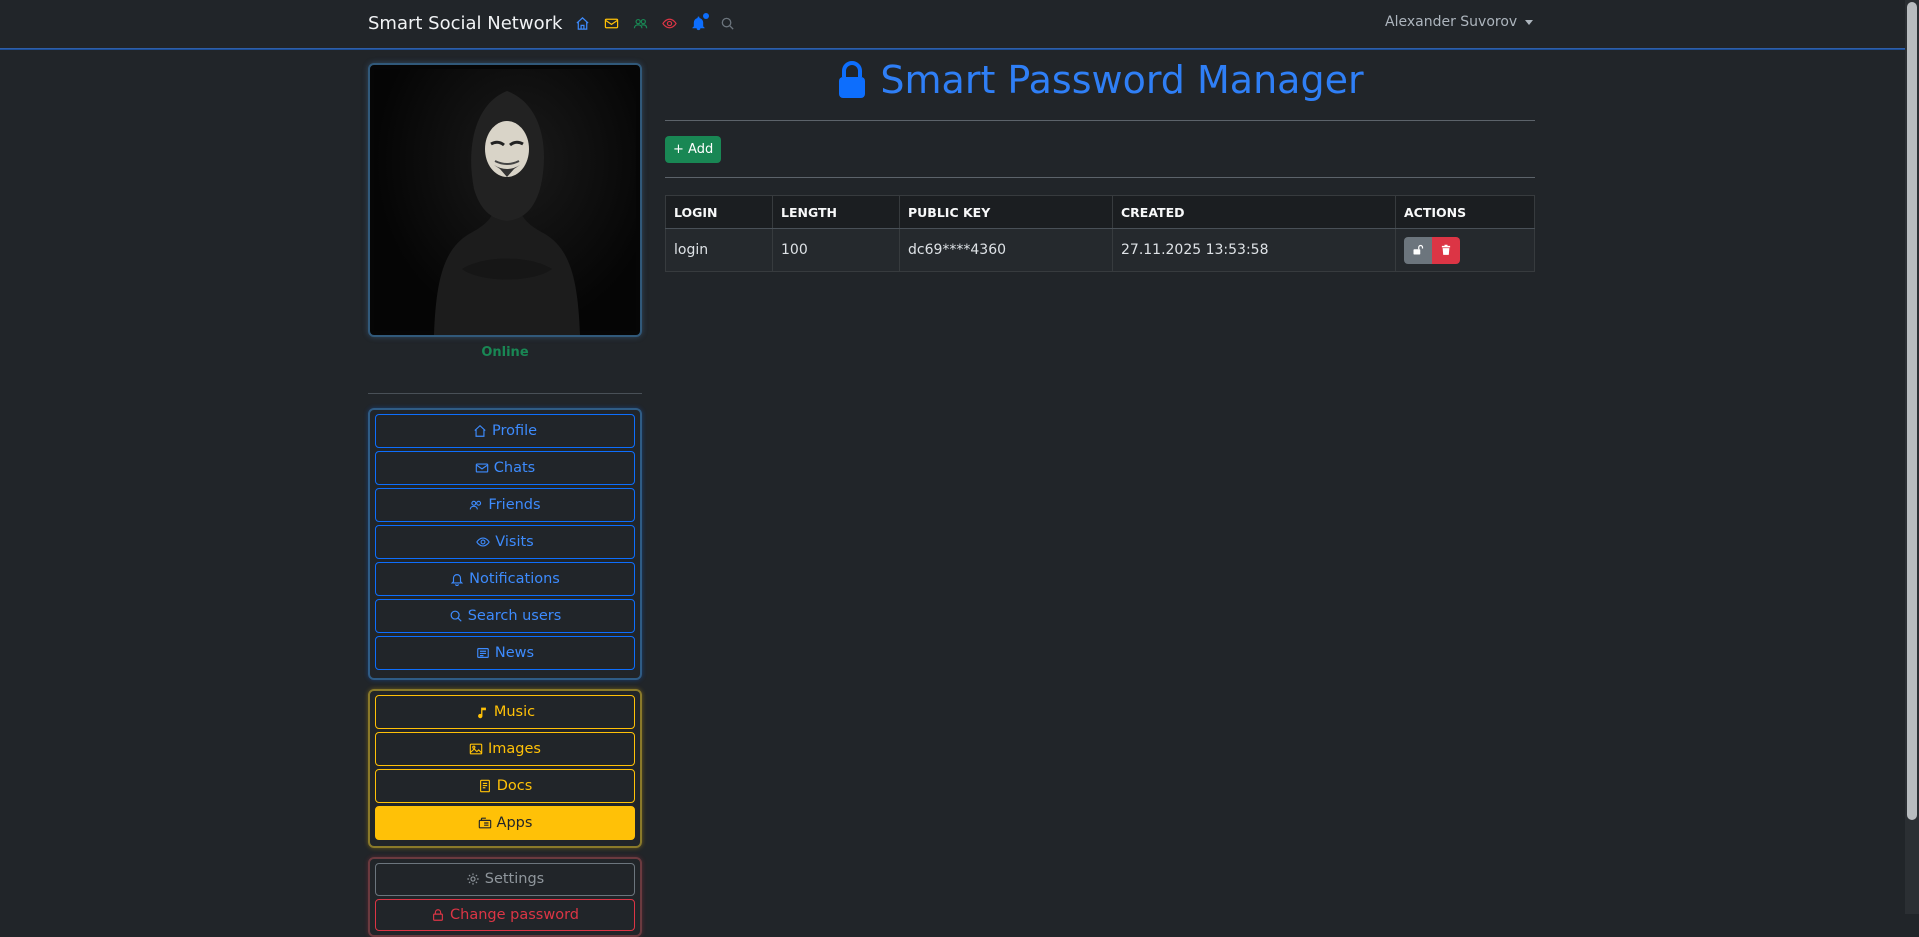 This screenshot has width=1919, height=937. What do you see at coordinates (693, 149) in the screenshot?
I see `add-button: + Add` at bounding box center [693, 149].